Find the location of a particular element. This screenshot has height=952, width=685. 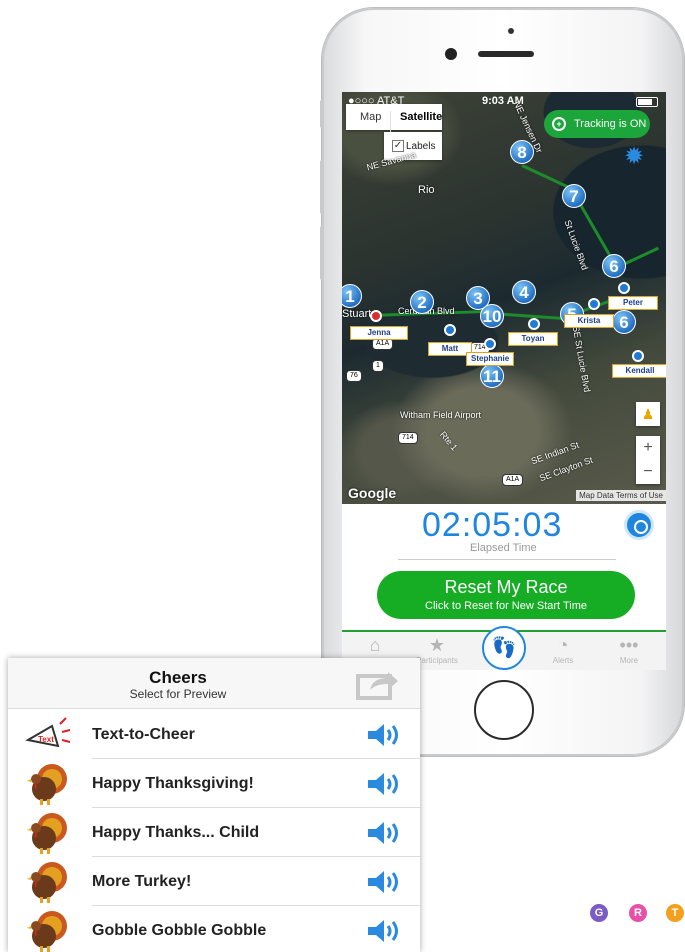

tab-label: Alerts is located at coordinates (563, 660).